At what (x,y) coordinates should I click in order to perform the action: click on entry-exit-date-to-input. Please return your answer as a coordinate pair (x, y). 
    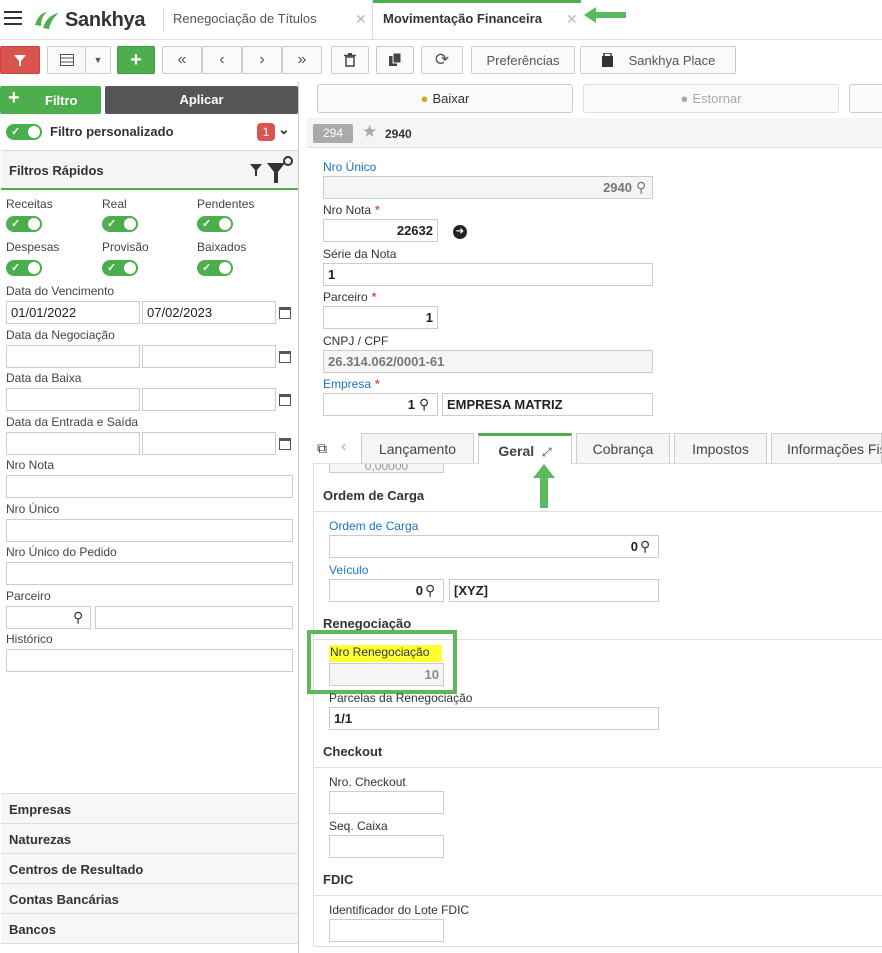
    Looking at the image, I should click on (209, 443).